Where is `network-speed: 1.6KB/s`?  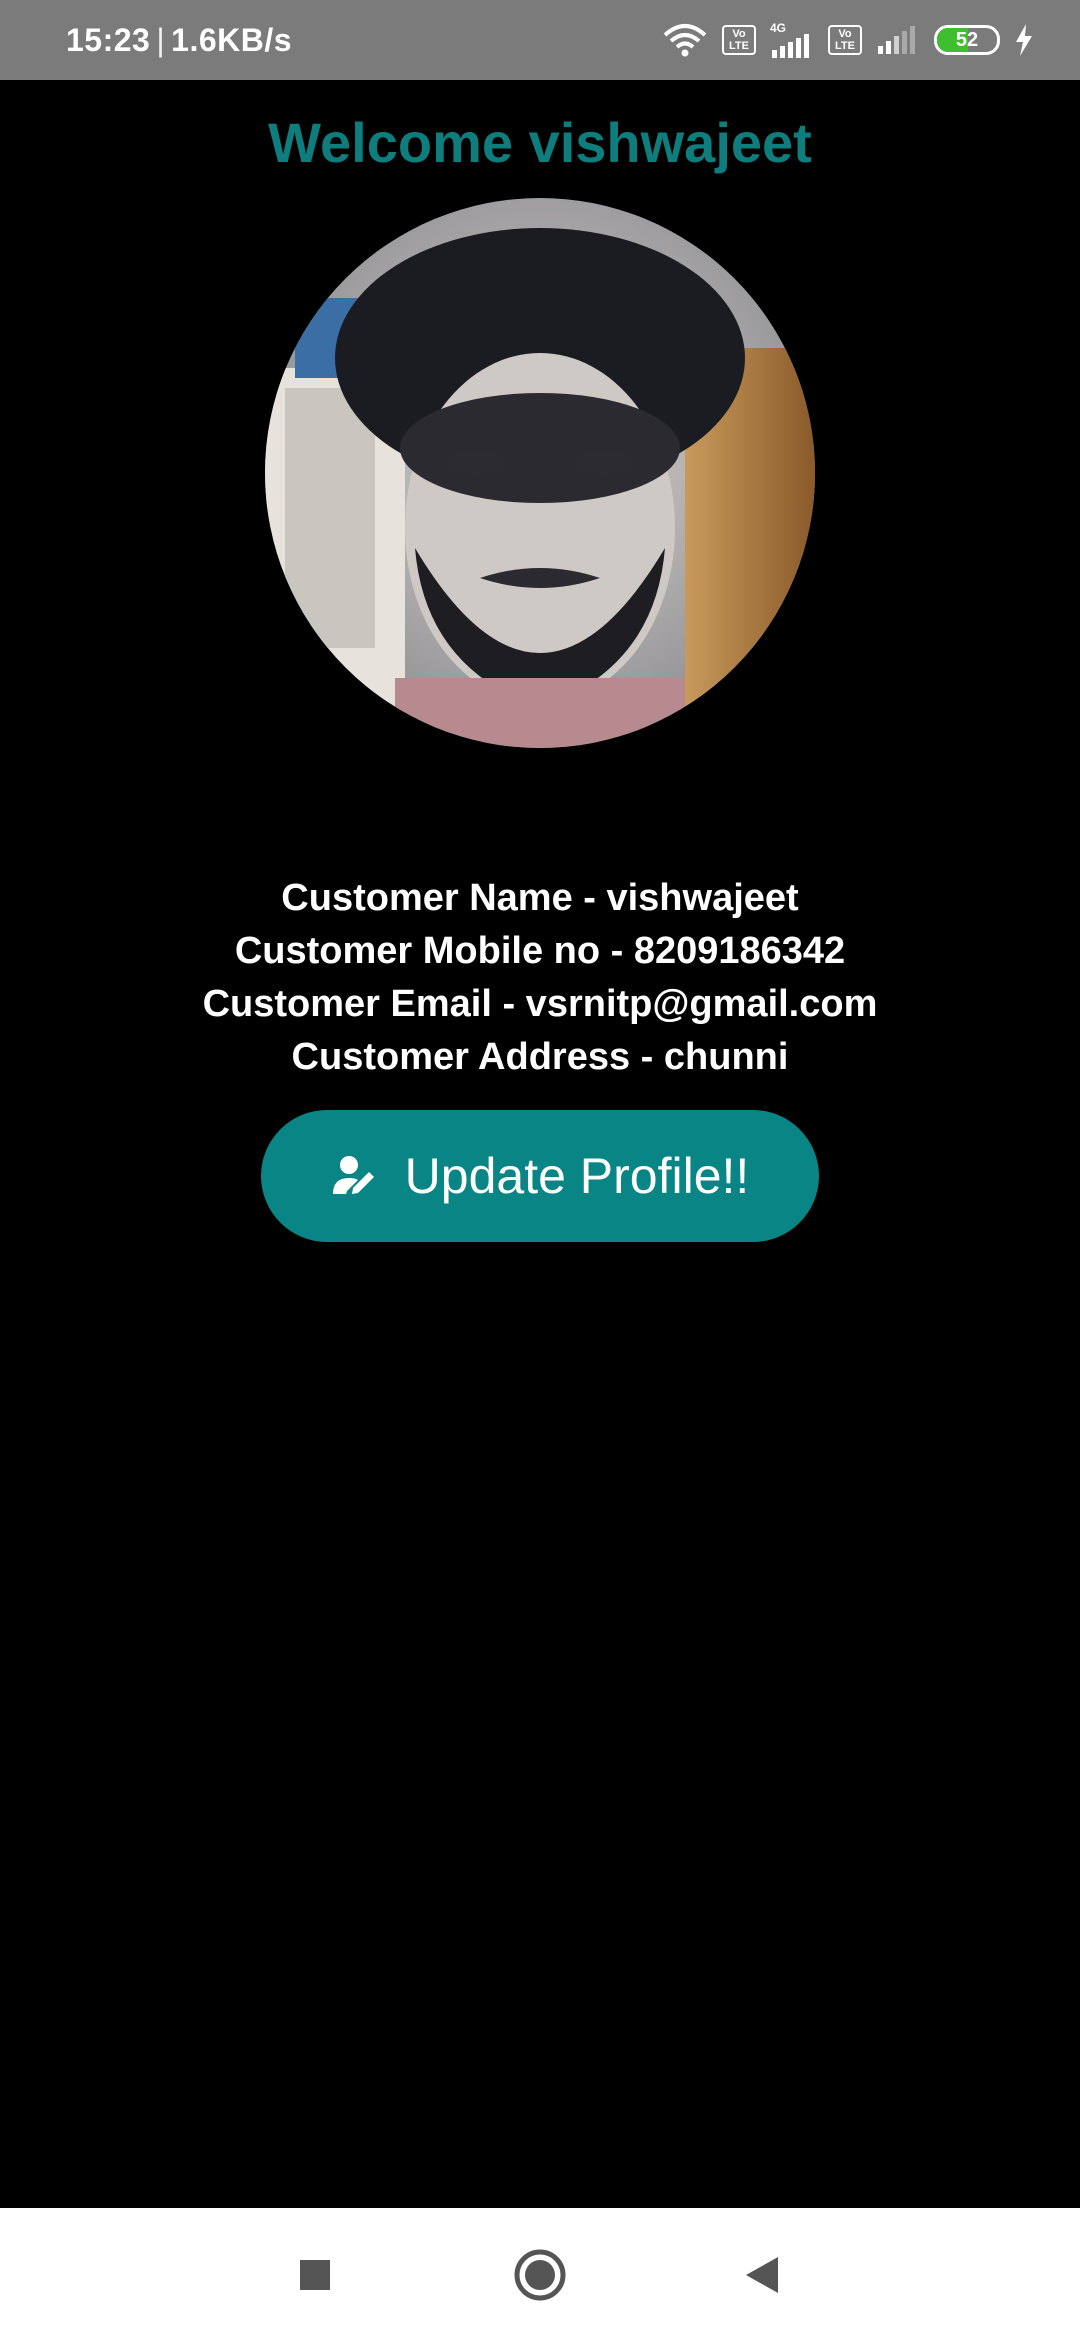
network-speed: 1.6KB/s is located at coordinates (232, 39).